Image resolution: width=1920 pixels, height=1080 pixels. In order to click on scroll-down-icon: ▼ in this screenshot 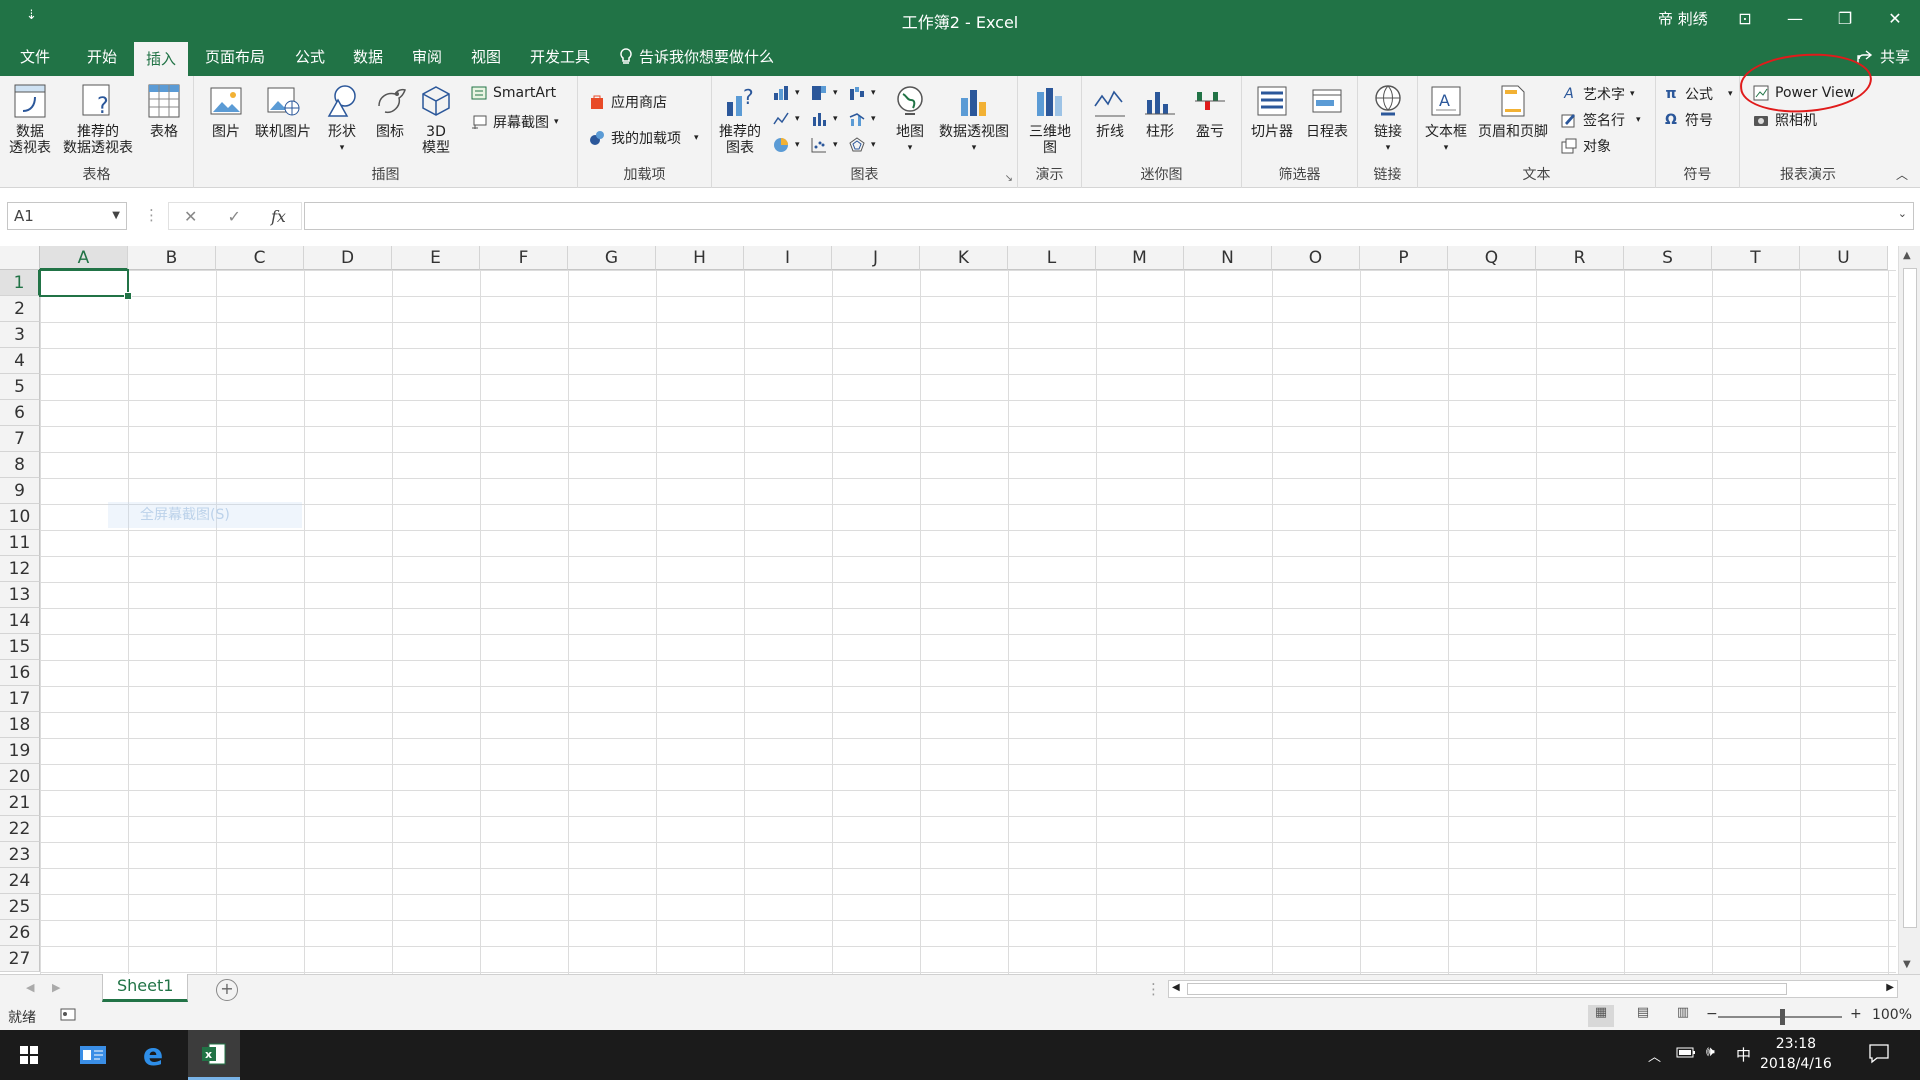, I will do `click(1907, 964)`.